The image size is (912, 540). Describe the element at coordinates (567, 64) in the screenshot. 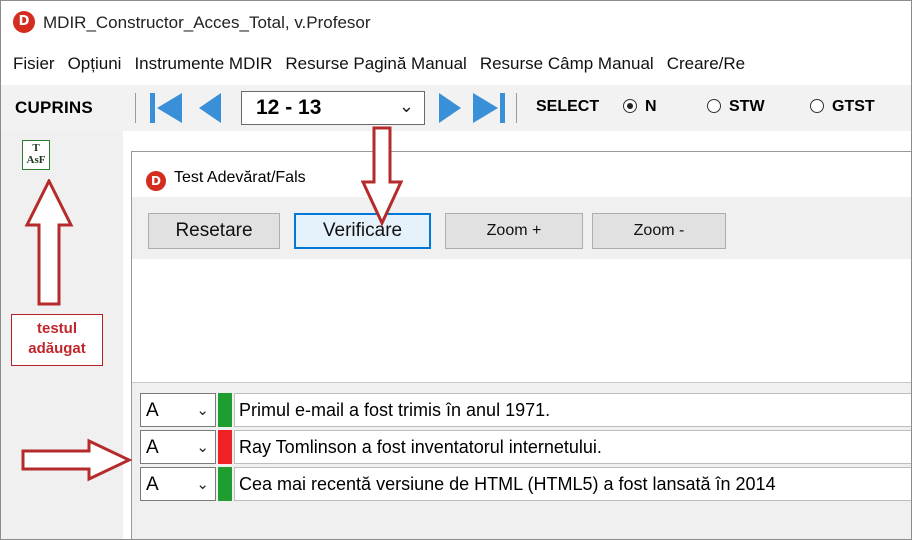

I see `menu-resurse-camp: Resurse Câmp Manual` at that location.